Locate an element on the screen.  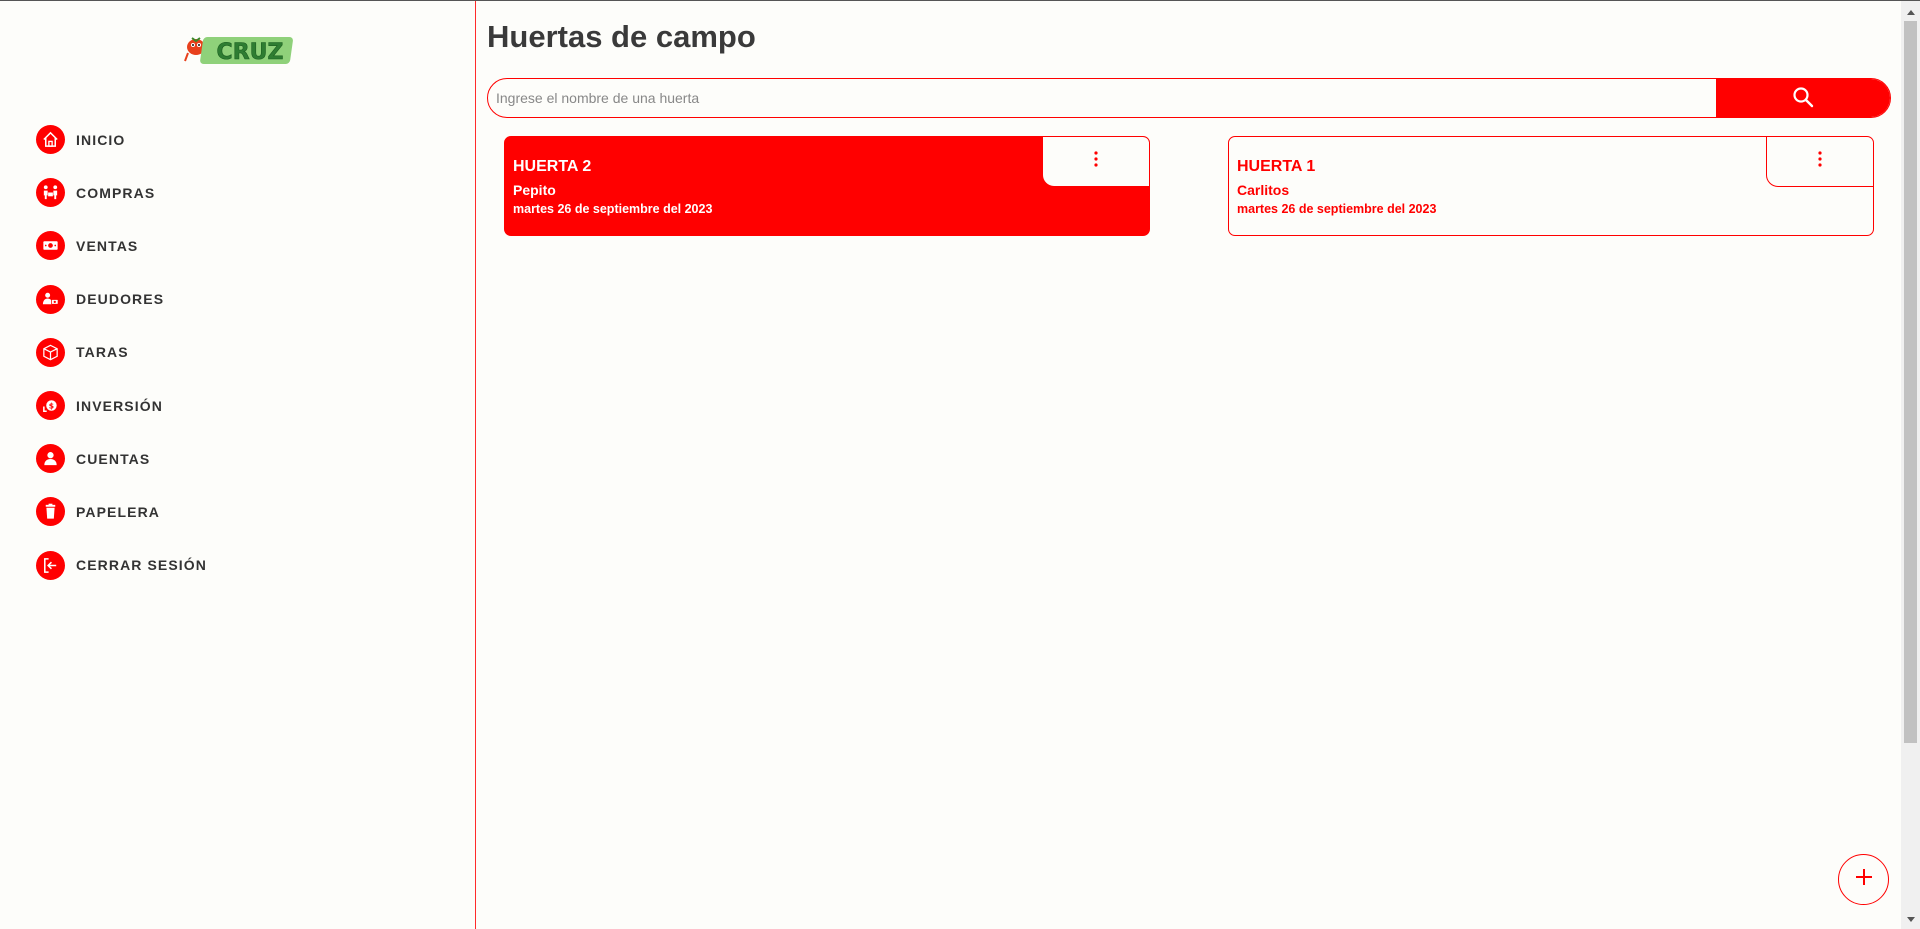
search-input is located at coordinates (1102, 98).